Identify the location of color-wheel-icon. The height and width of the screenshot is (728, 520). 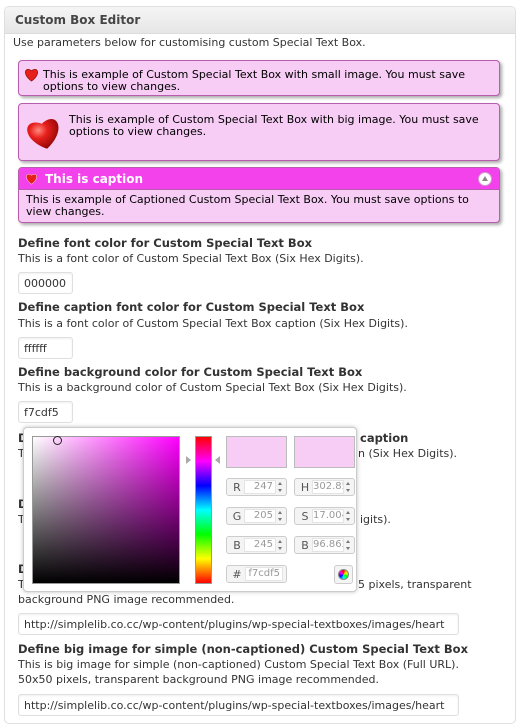
(343, 574).